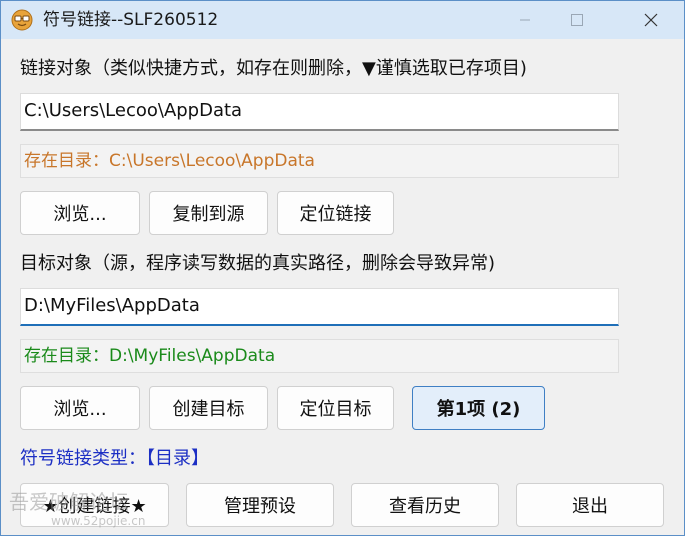 The width and height of the screenshot is (685, 536). Describe the element at coordinates (22, 20) in the screenshot. I see `app-icon` at that location.